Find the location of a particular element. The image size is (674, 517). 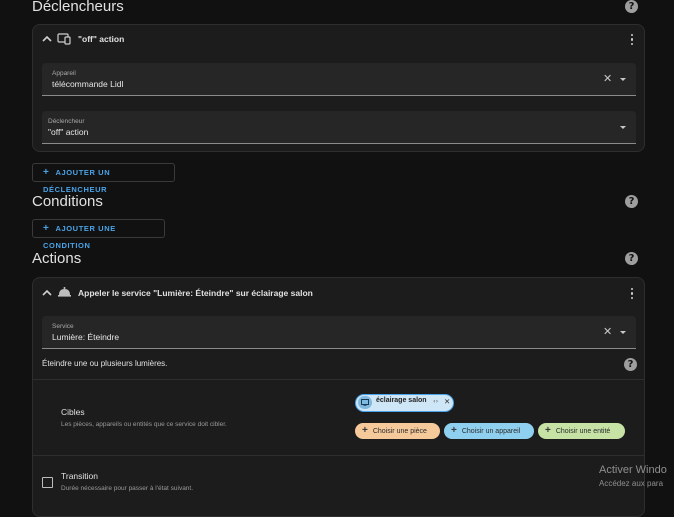

actions-title: Actions is located at coordinates (57, 258).